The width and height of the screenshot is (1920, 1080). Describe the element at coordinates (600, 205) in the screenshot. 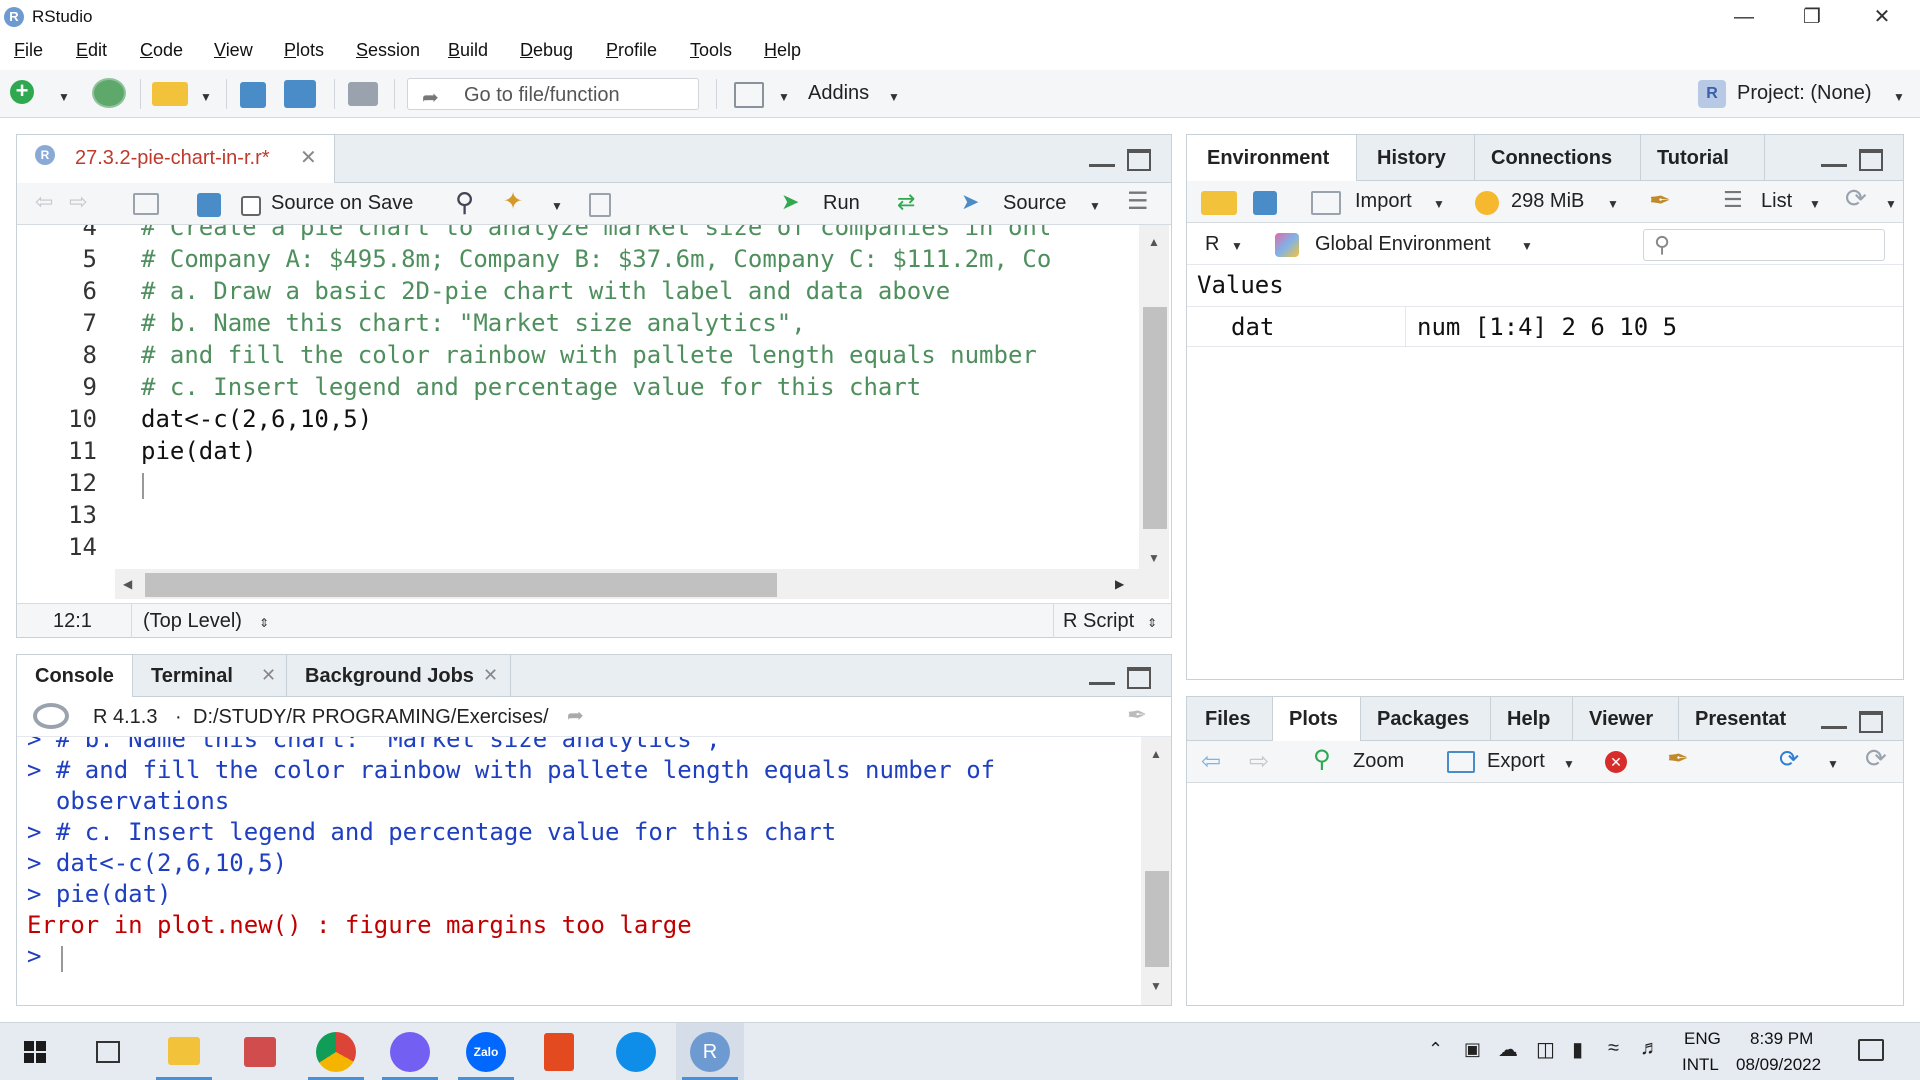

I see `compile-report-icon` at that location.